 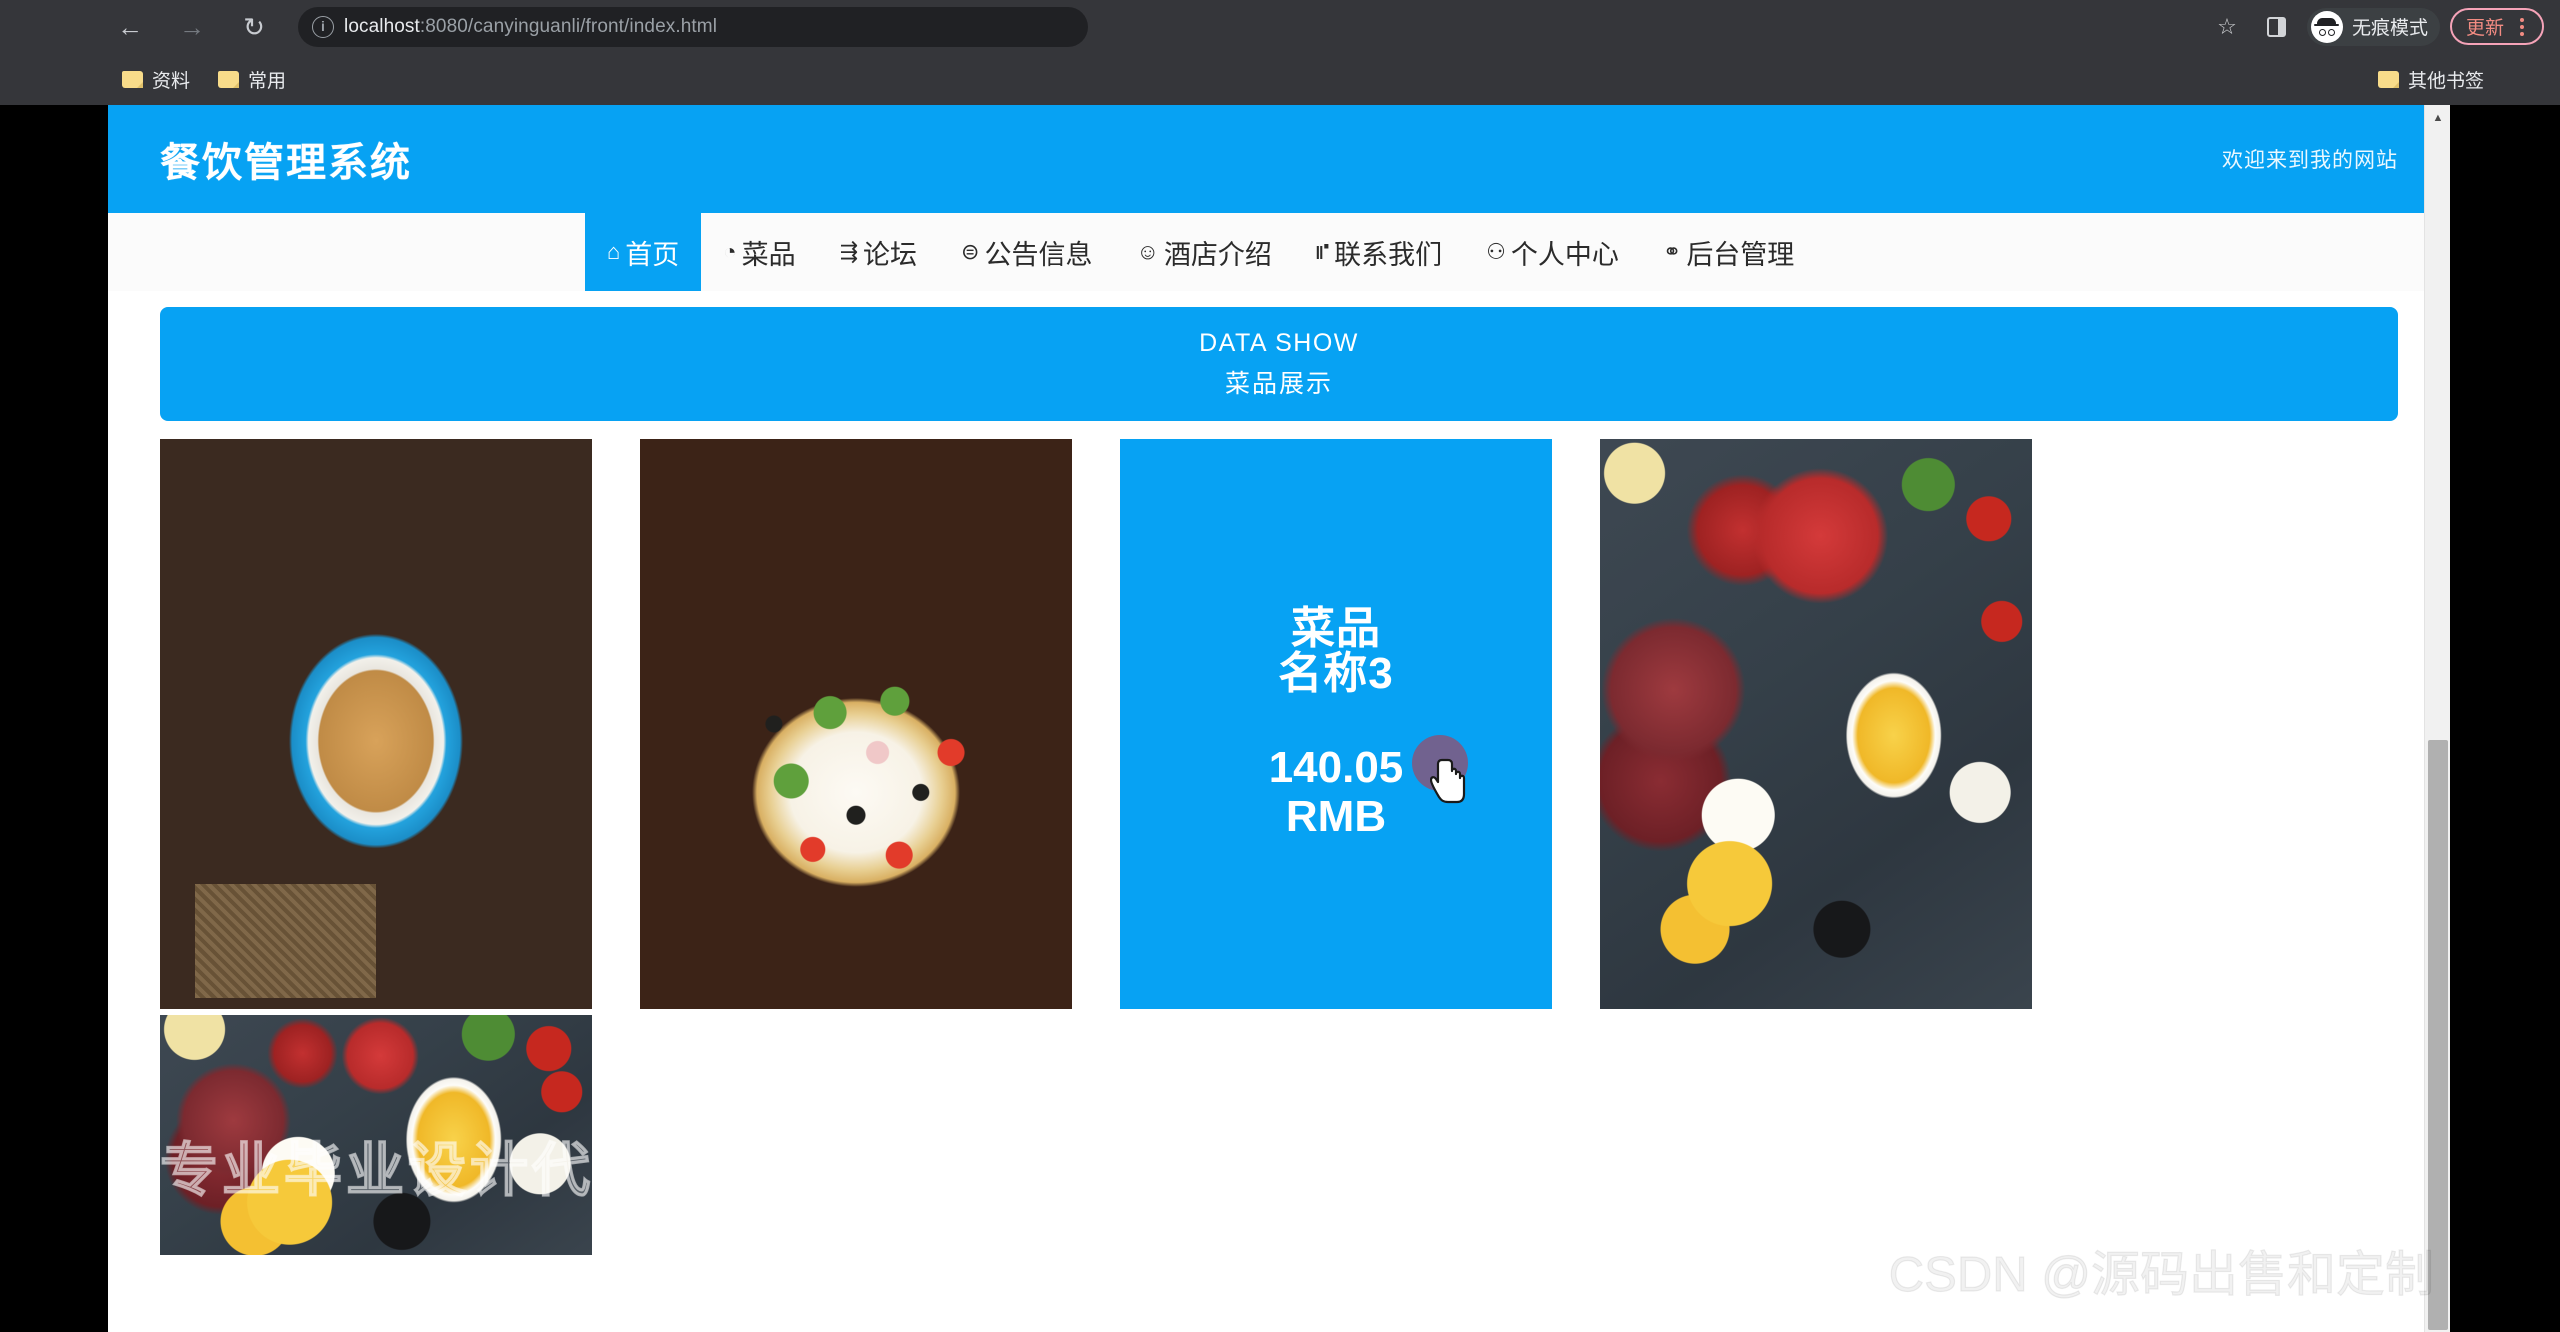 I want to click on nav-label: 酒店介绍, so click(x=1217, y=254).